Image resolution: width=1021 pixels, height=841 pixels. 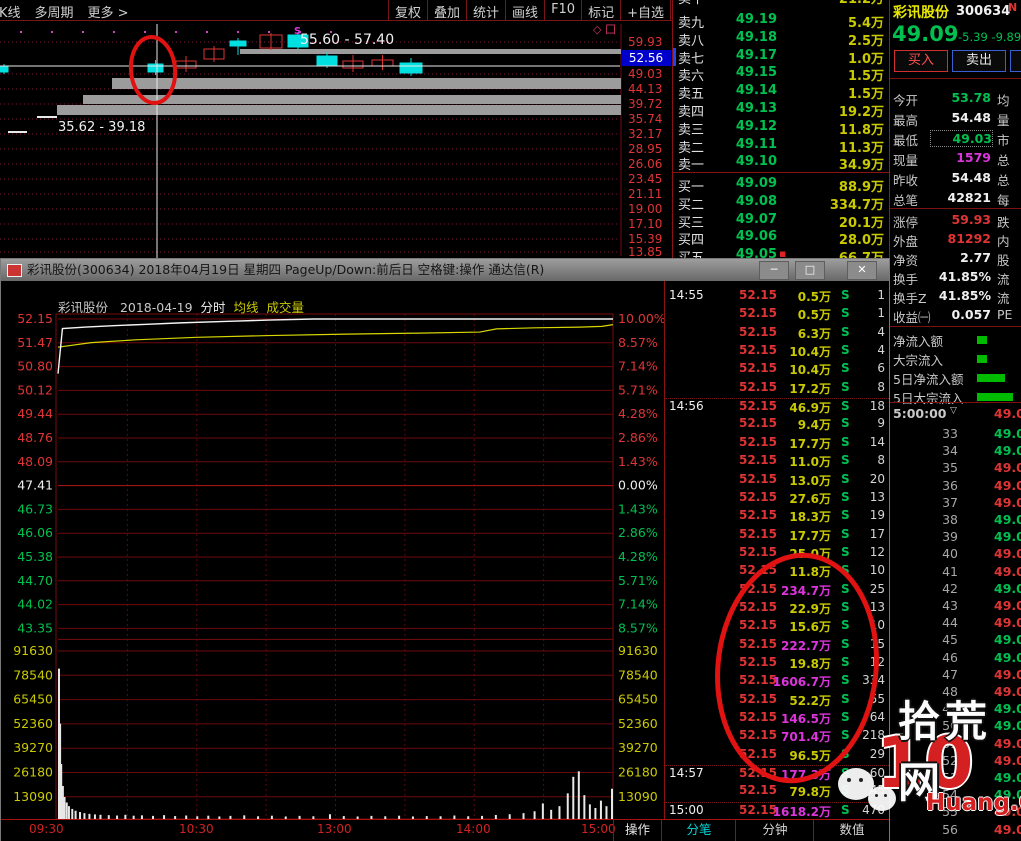 What do you see at coordinates (781, 75) in the screenshot?
I see `orderbook-row-sell: 卖六 49.15 1.5万` at bounding box center [781, 75].